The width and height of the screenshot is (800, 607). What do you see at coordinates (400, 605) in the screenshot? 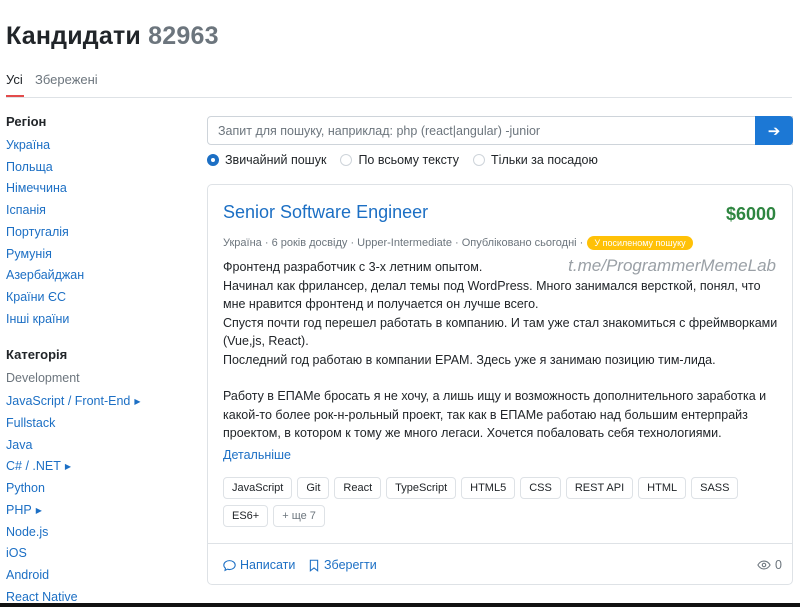
I see `bottom-border` at bounding box center [400, 605].